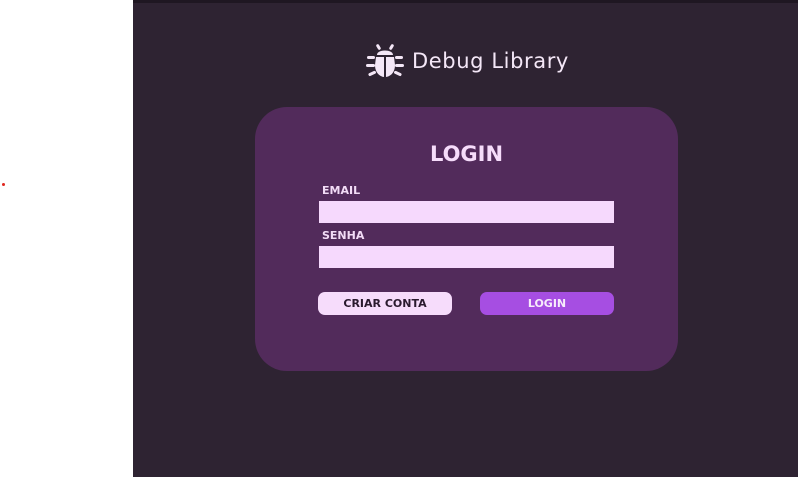  I want to click on password-field, so click(466, 257).